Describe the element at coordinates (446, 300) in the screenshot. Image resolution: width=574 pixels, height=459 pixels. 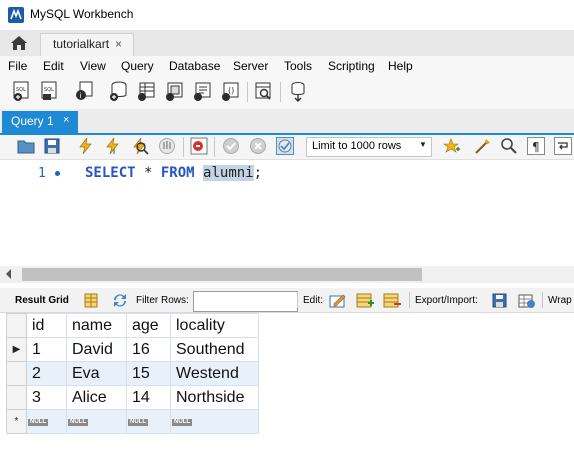
I see `export-import-label: Export/Import:` at that location.